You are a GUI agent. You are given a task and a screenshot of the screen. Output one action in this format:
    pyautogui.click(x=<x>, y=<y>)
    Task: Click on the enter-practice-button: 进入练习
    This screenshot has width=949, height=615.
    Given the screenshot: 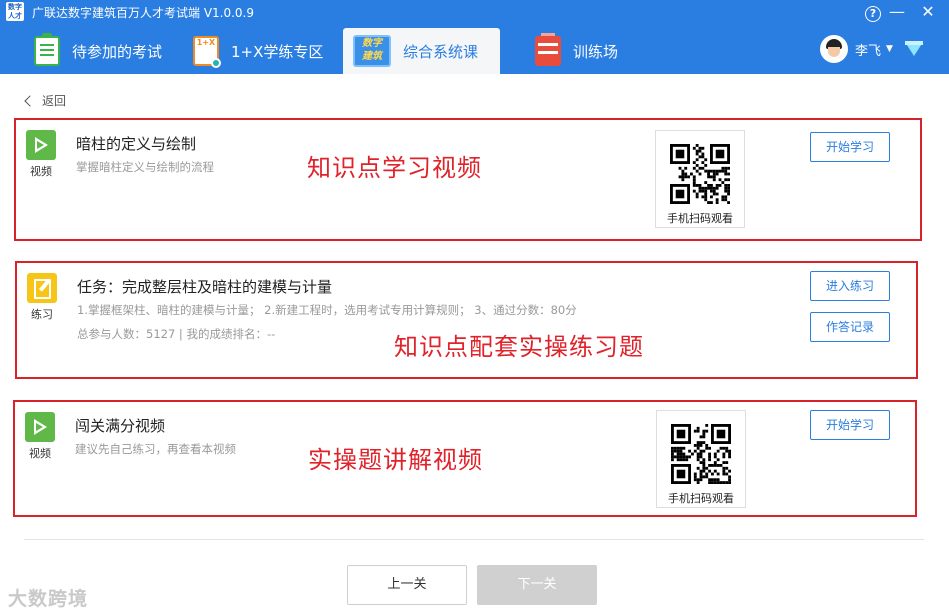 What is the action you would take?
    pyautogui.click(x=850, y=286)
    